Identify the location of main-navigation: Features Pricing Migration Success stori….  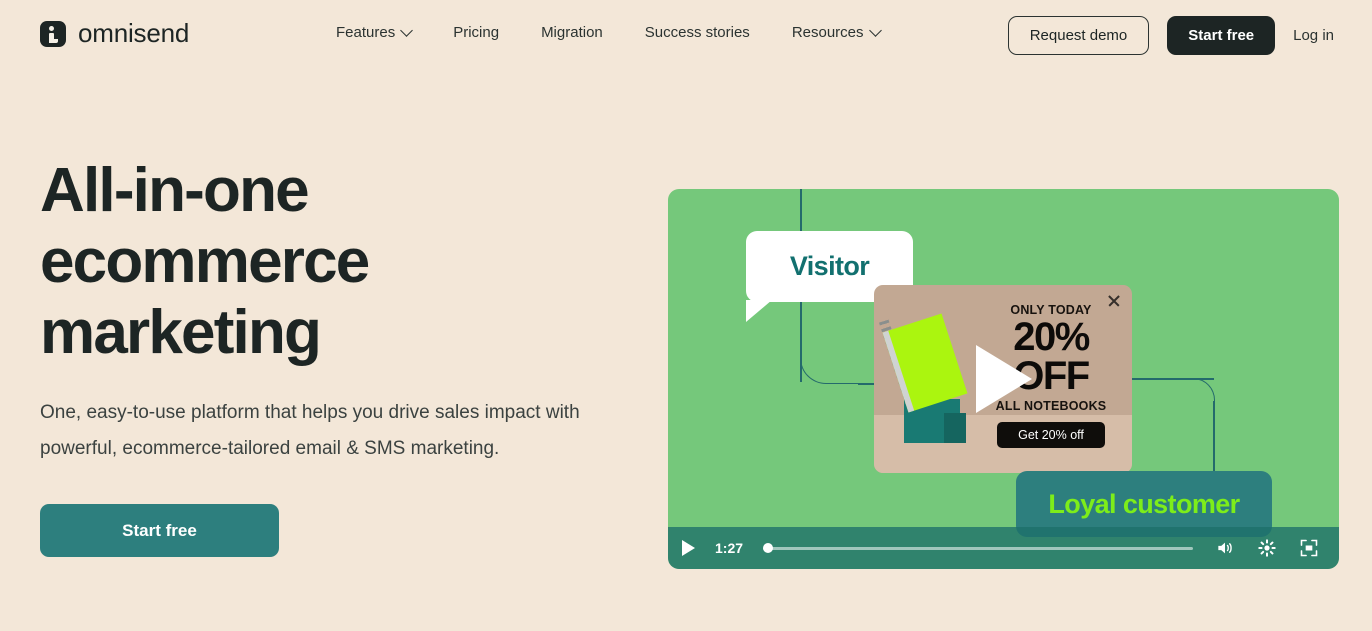
(609, 32).